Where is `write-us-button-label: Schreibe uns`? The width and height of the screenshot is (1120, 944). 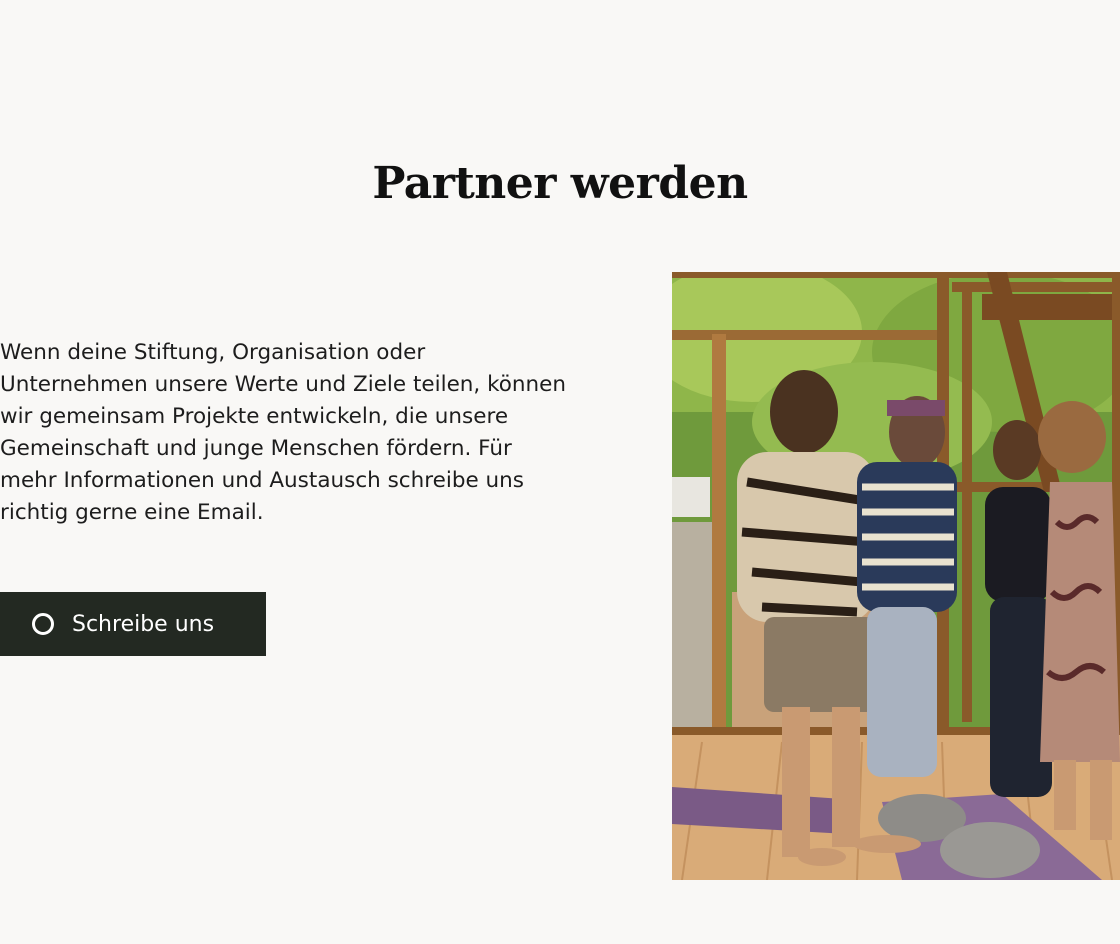
write-us-button-label: Schreibe uns is located at coordinates (143, 624).